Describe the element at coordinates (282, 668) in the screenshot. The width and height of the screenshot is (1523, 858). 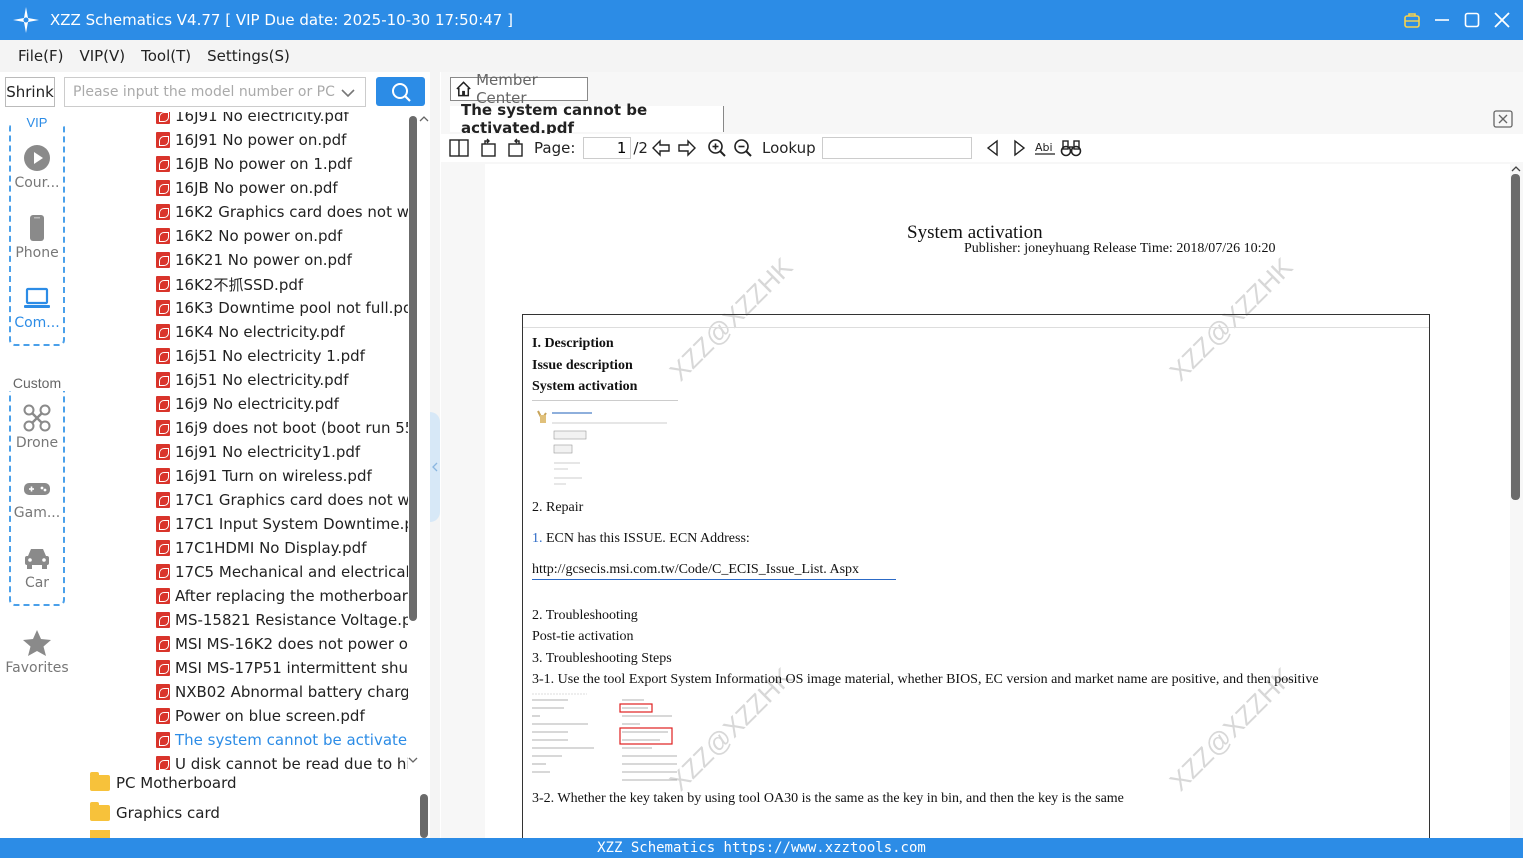
I see `file-row: MSI MS-17P51 intermittent shutdc` at that location.